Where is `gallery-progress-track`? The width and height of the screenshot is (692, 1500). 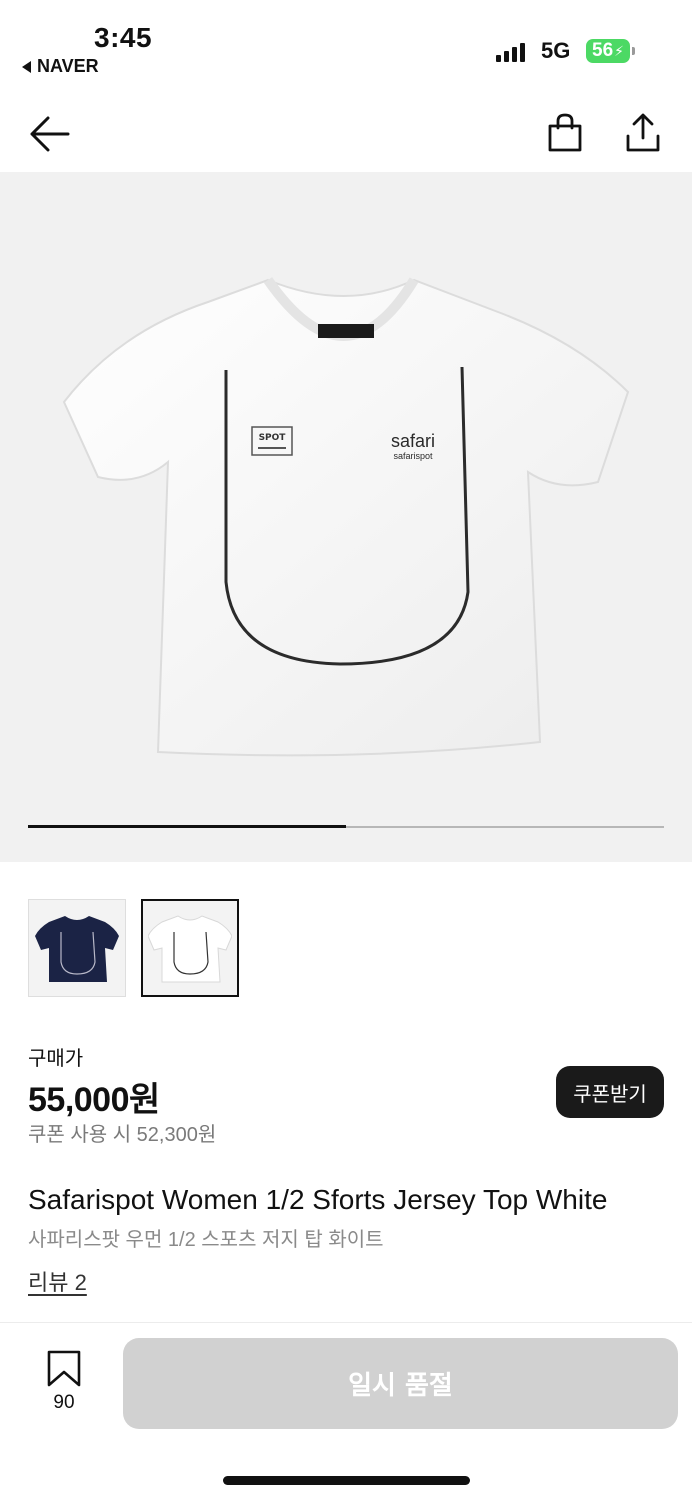 gallery-progress-track is located at coordinates (346, 826).